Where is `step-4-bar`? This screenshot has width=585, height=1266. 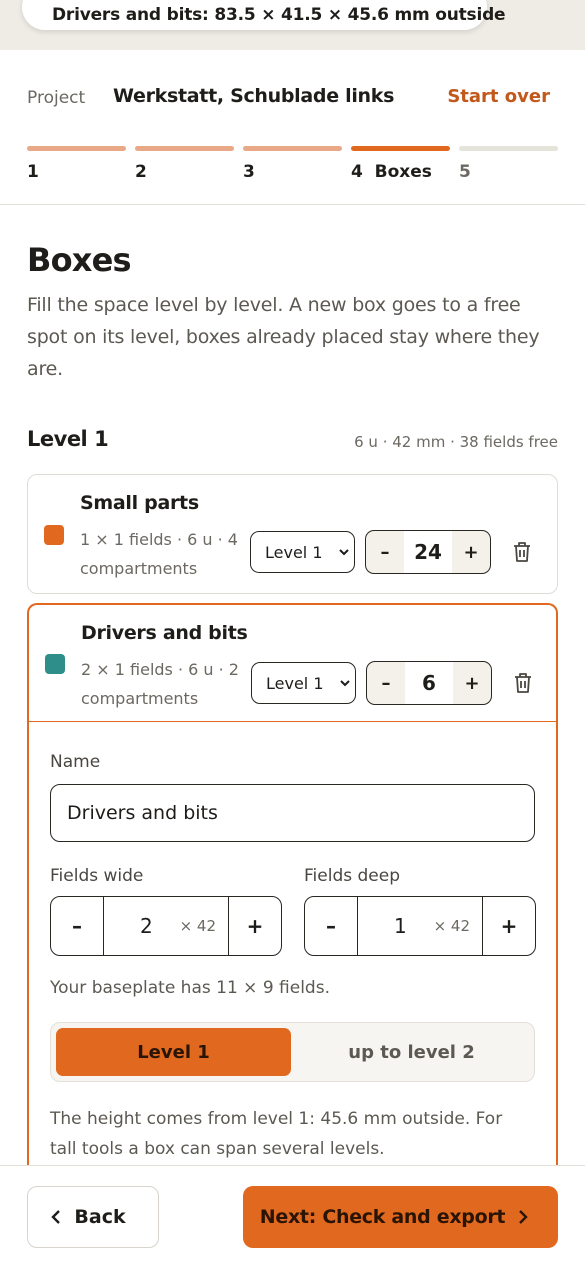
step-4-bar is located at coordinates (400, 148).